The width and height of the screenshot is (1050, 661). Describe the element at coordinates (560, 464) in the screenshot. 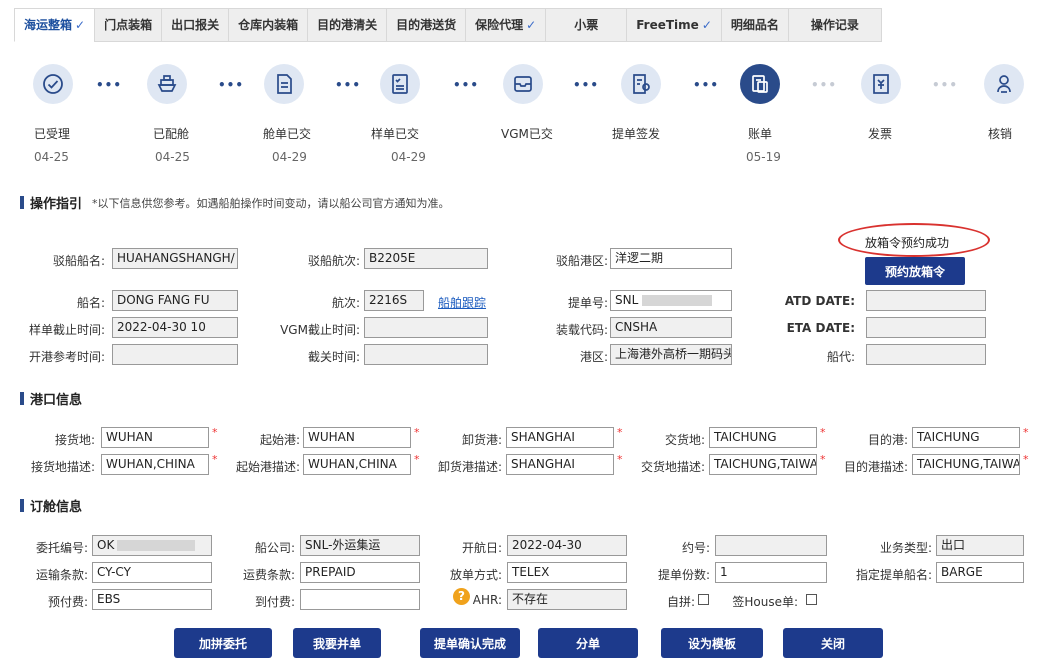

I see `pod-desc-field: SHANGHAI` at that location.